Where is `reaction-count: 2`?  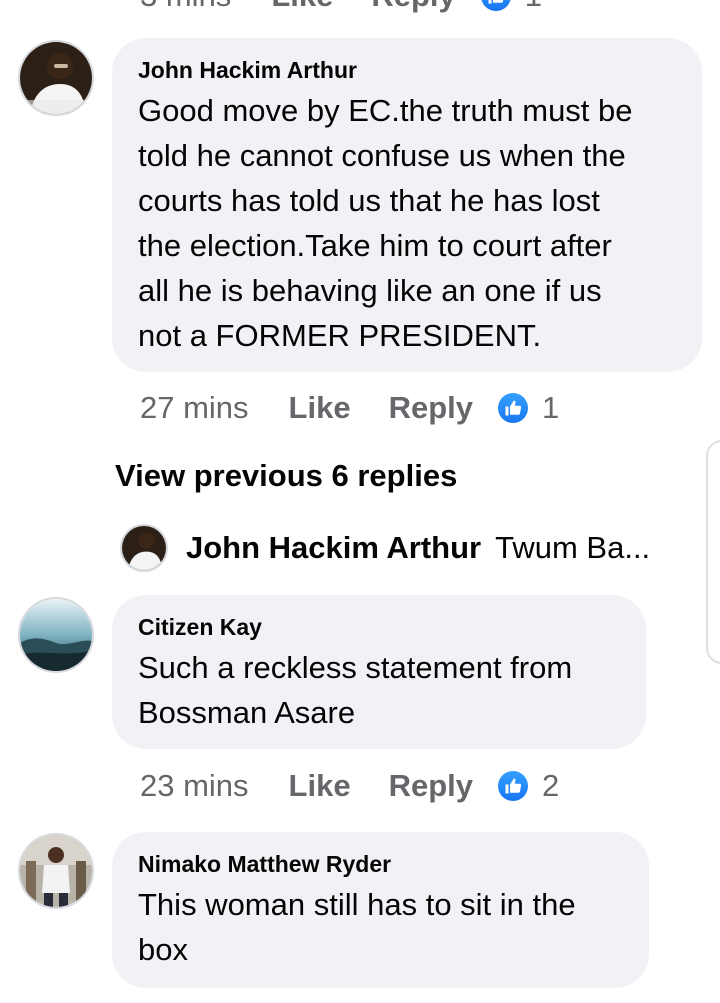 reaction-count: 2 is located at coordinates (550, 786).